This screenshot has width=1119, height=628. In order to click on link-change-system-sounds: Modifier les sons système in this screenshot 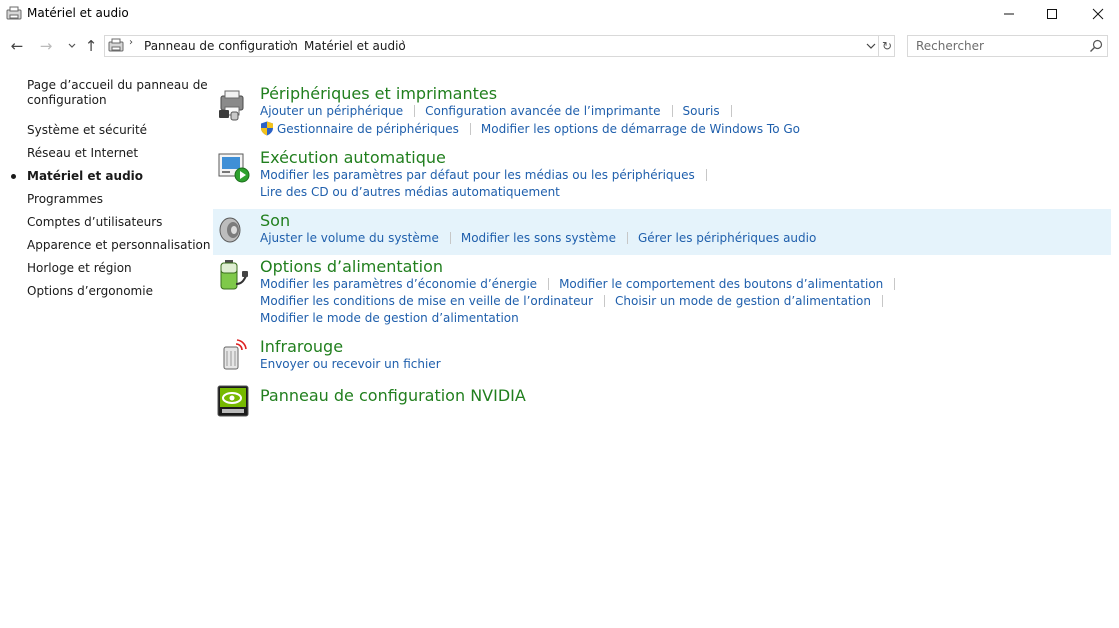, I will do `click(538, 238)`.